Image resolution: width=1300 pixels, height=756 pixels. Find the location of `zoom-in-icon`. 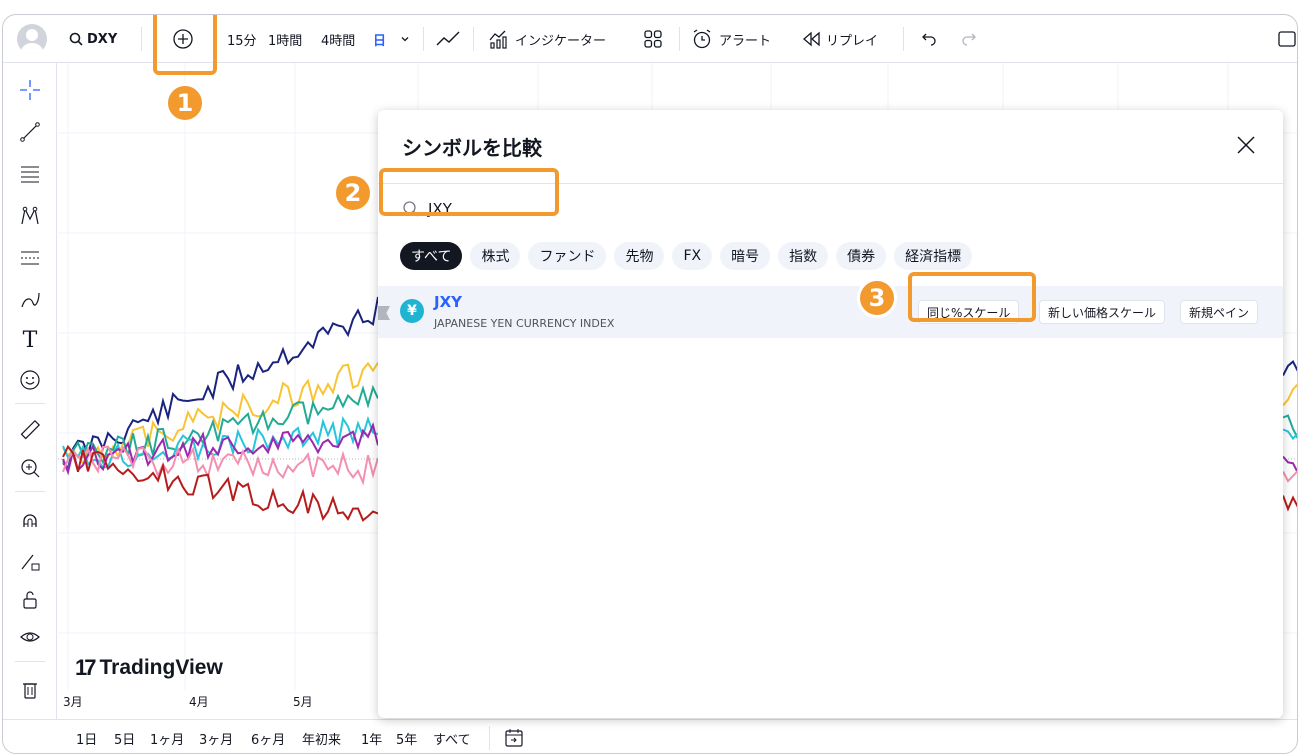

zoom-in-icon is located at coordinates (30, 468).